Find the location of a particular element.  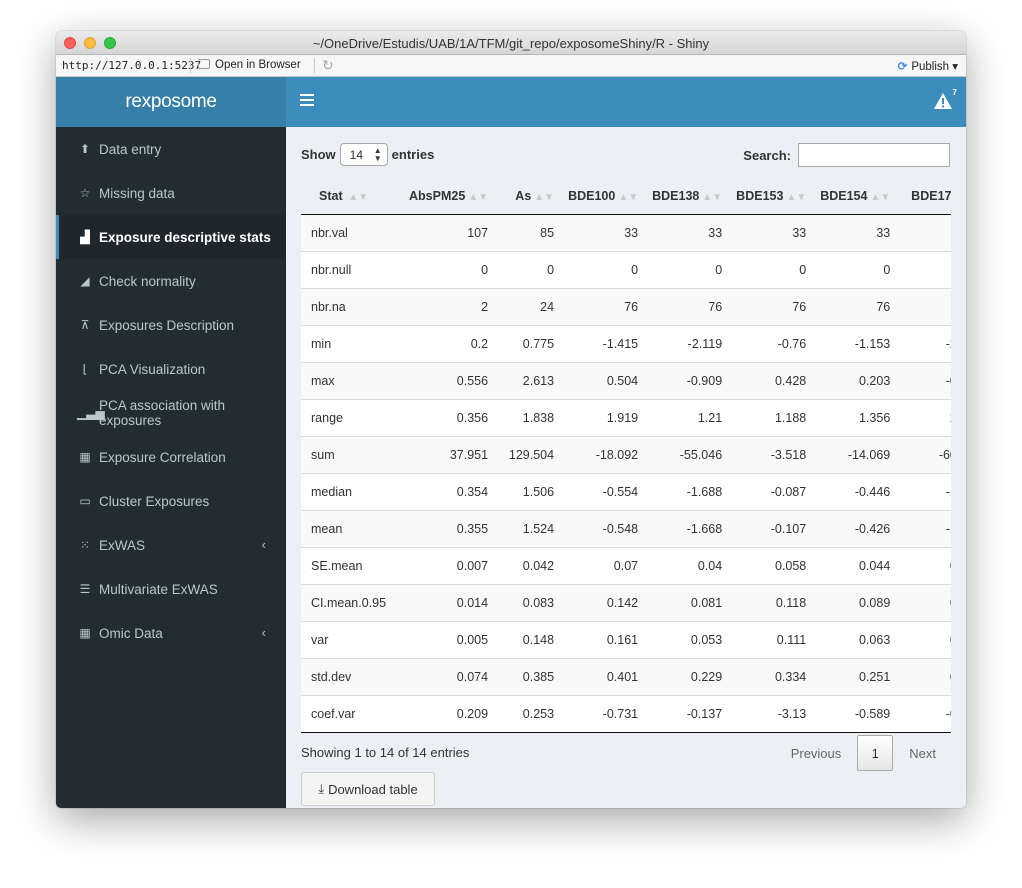

sidebar-item-exposures-description: ⊼ Exposures Description is located at coordinates (171, 325).